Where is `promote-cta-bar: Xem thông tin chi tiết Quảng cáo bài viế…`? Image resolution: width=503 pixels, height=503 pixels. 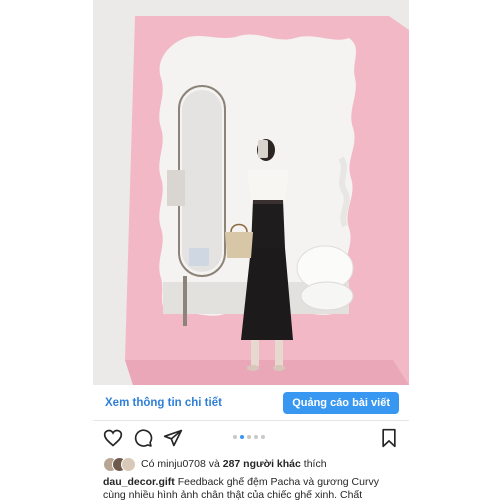
promote-cta-bar: Xem thông tin chi tiết Quảng cáo bài viế… is located at coordinates (251, 403).